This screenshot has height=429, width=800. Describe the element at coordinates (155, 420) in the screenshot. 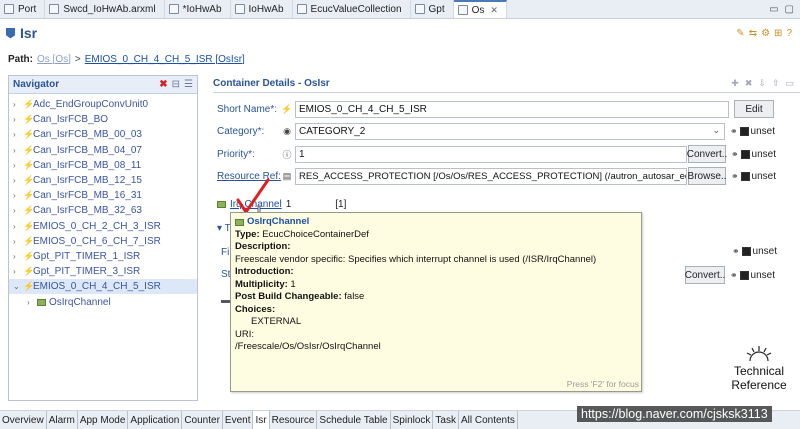

I see `tab-application: Application` at that location.